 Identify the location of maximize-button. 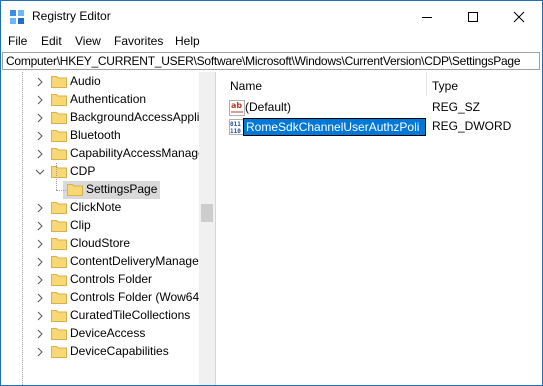
(473, 16).